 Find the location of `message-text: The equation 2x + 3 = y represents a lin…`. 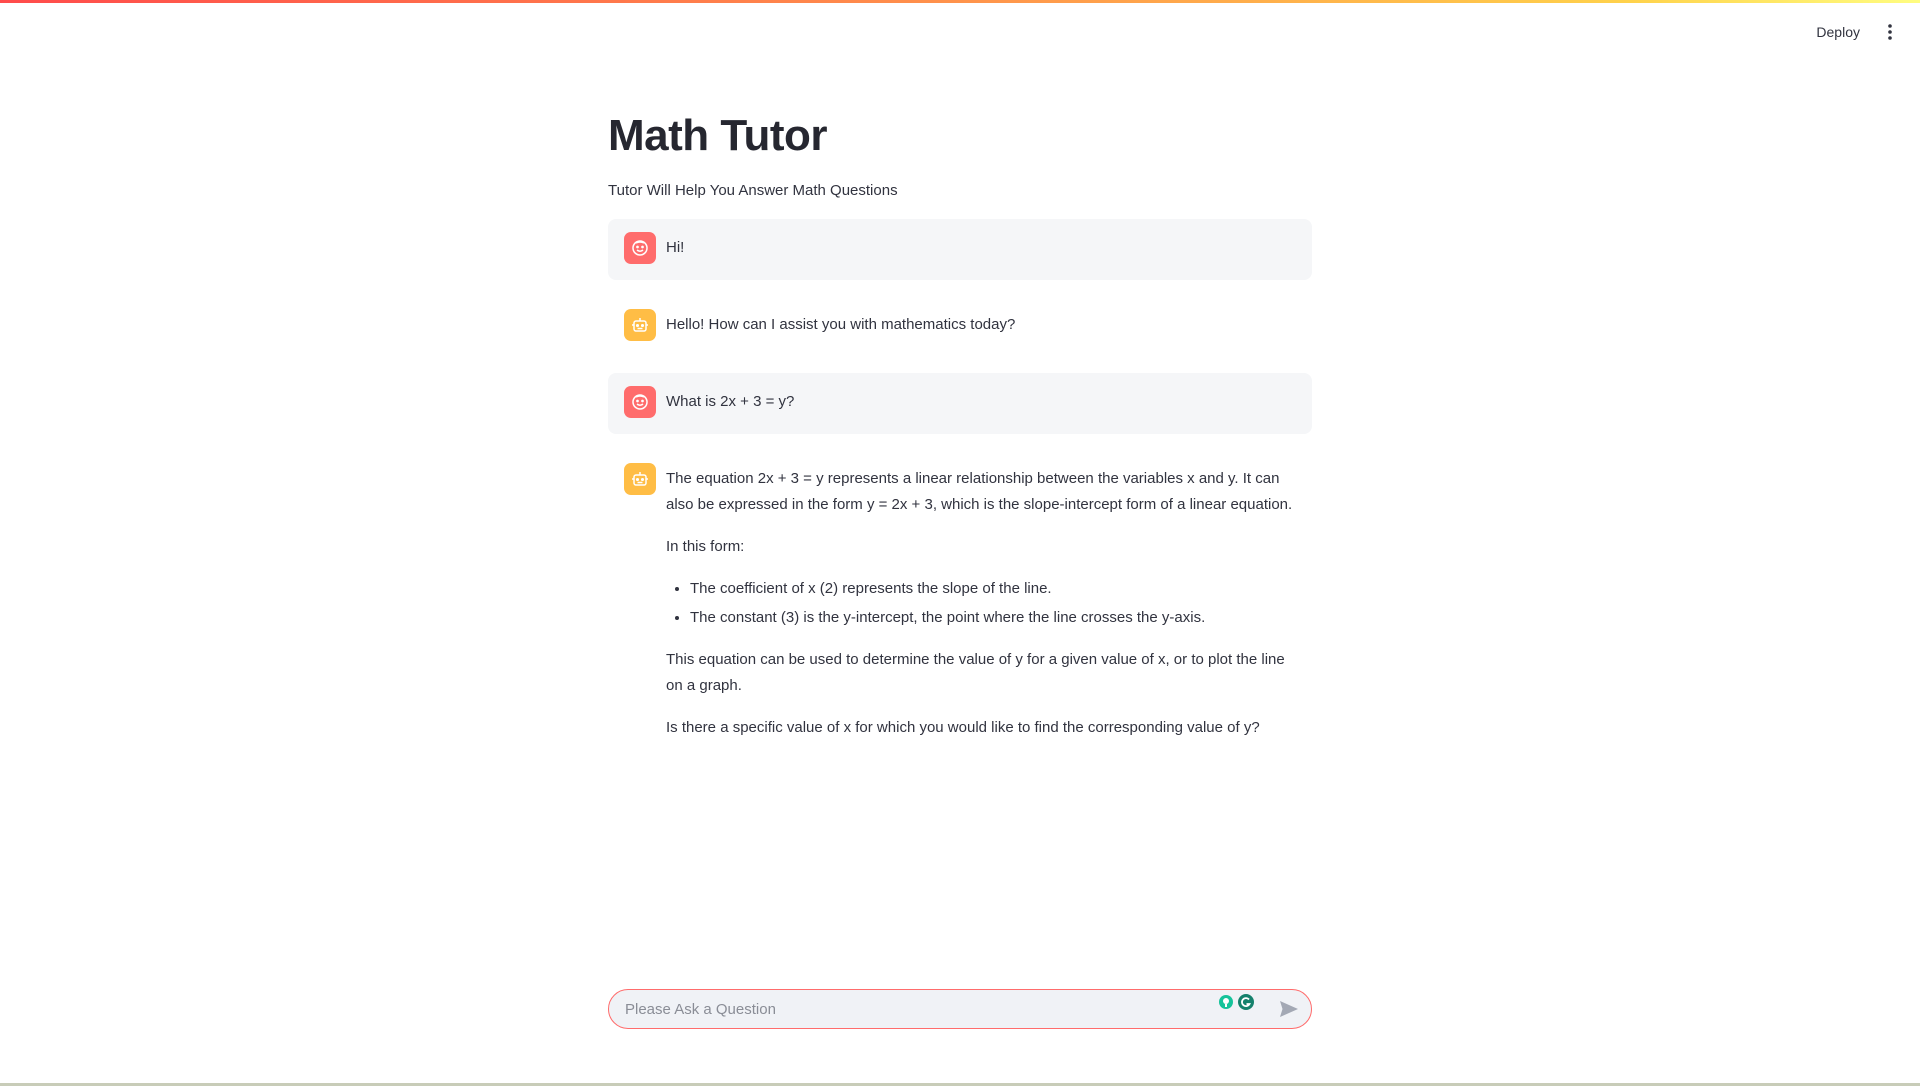

message-text: The equation 2x + 3 = y represents a lin… is located at coordinates (981, 603).